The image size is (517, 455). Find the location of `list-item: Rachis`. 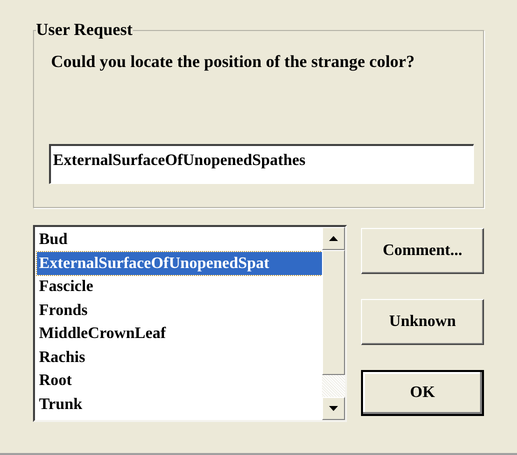

list-item: Rachis is located at coordinates (179, 357).